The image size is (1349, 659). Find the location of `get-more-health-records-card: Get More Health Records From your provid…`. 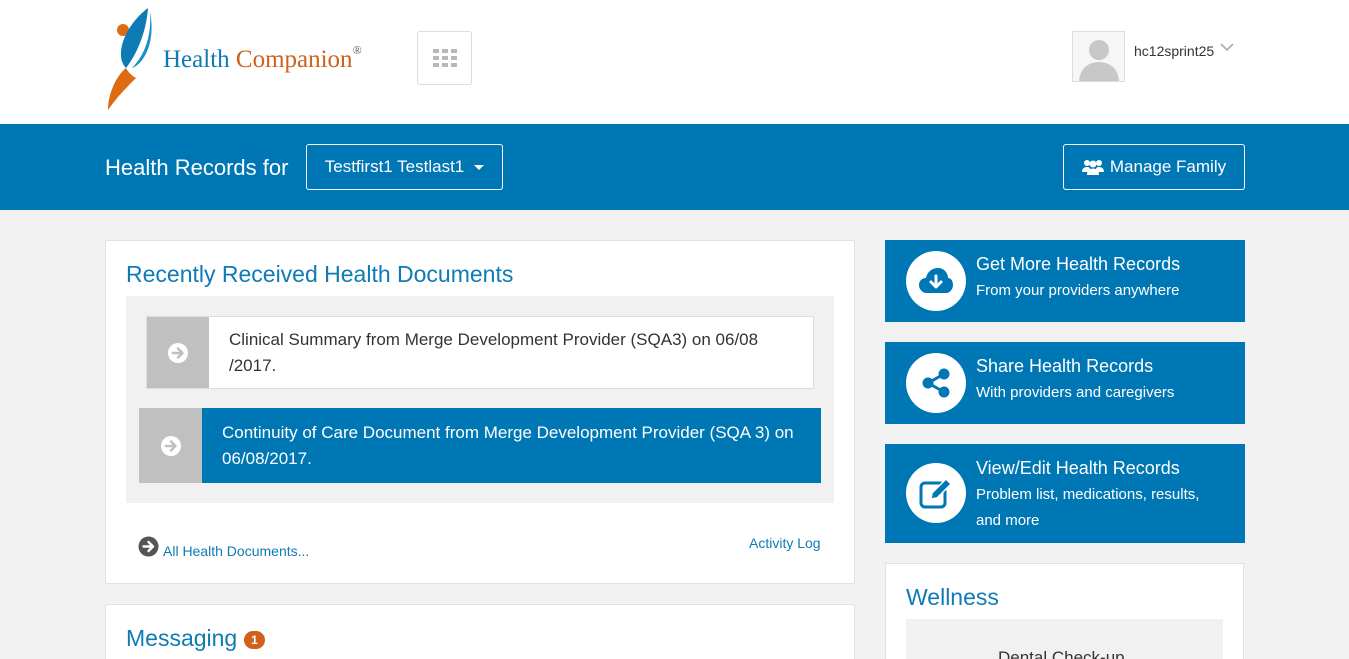

get-more-health-records-card: Get More Health Records From your provid… is located at coordinates (1065, 281).